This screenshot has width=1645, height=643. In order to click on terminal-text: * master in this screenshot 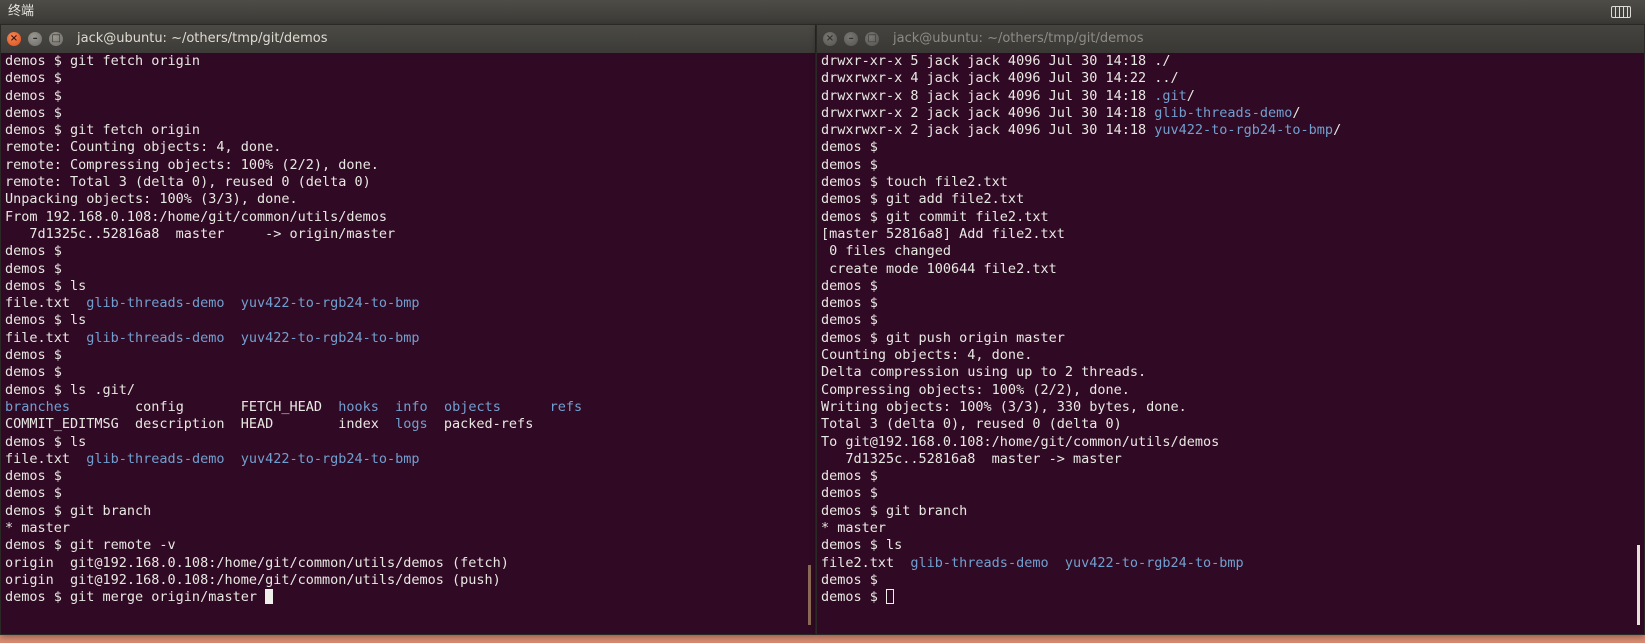, I will do `click(854, 528)`.